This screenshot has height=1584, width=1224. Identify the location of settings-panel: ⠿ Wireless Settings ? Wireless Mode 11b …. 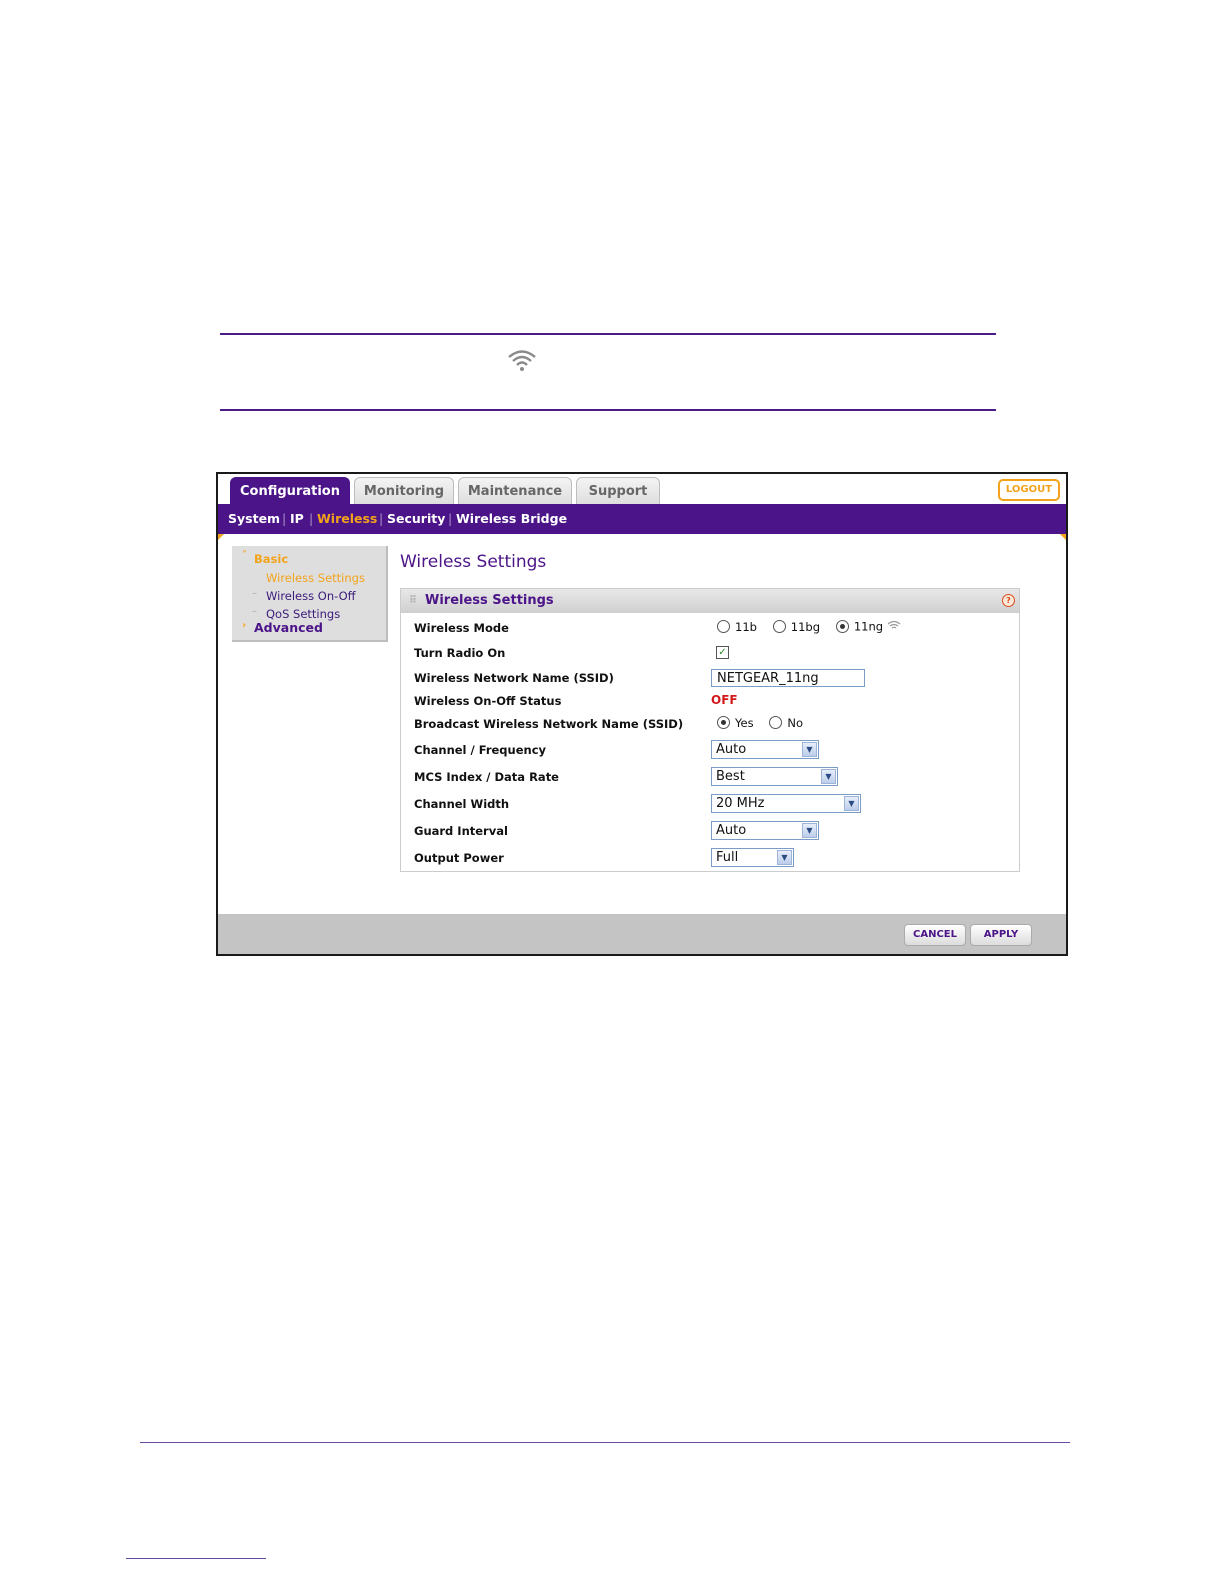
(710, 730).